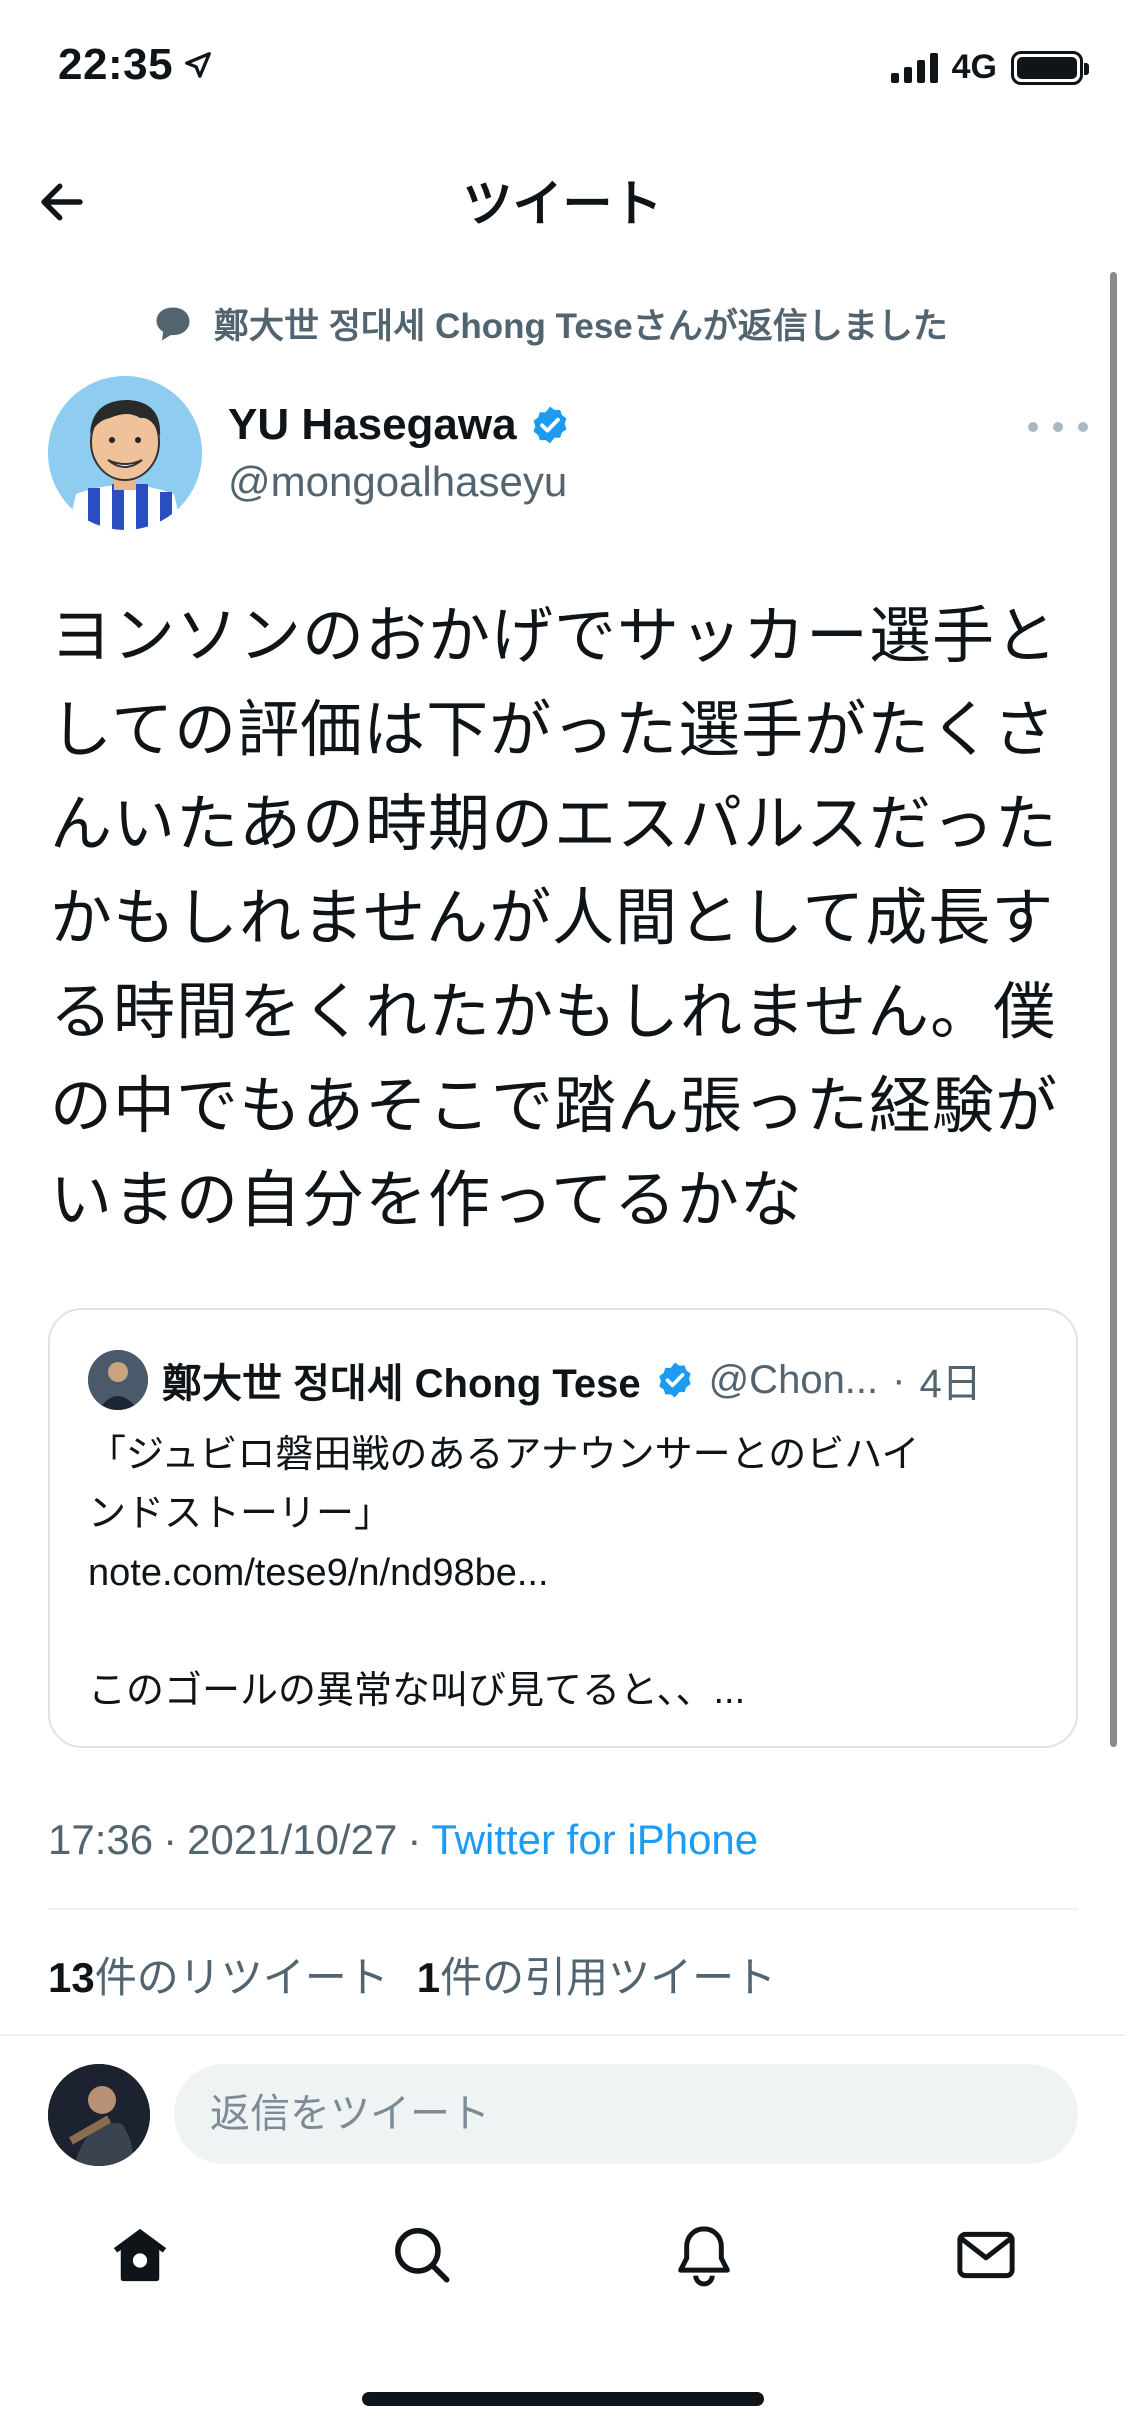 Image resolution: width=1125 pixels, height=2436 pixels. Describe the element at coordinates (372, 424) in the screenshot. I see `author-name: YU Hasegawa` at that location.